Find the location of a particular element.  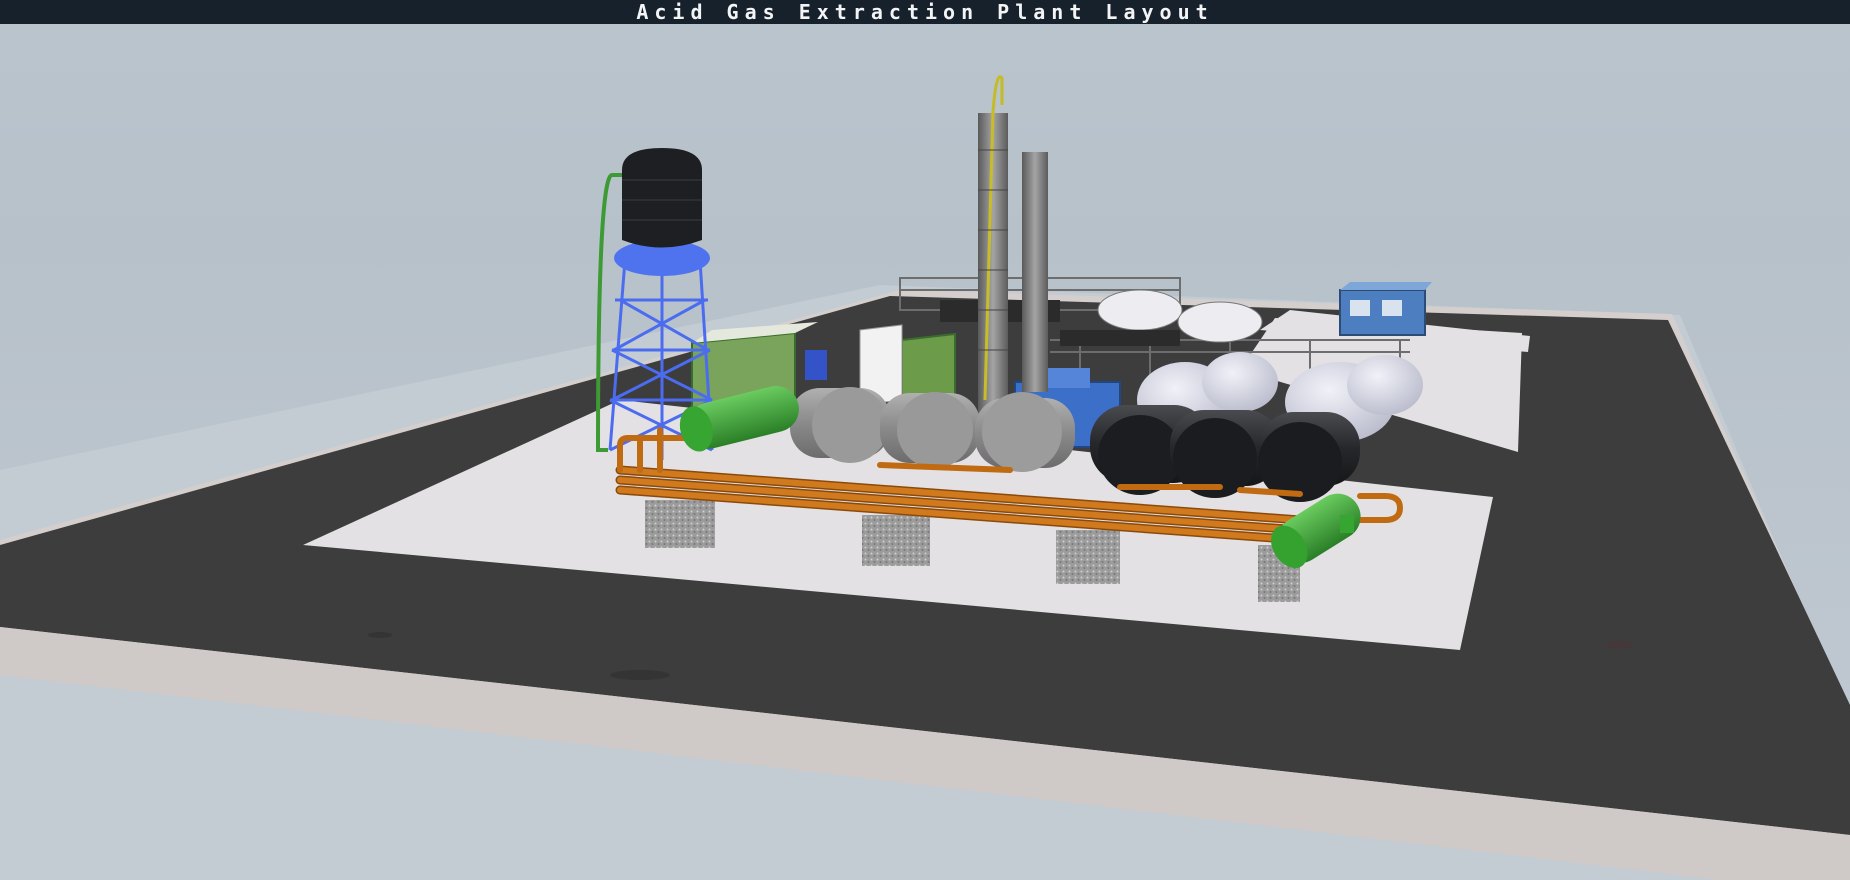

viewer-title-bar: Acid Gas Extraction Plant Layout is located at coordinates (925, 12).